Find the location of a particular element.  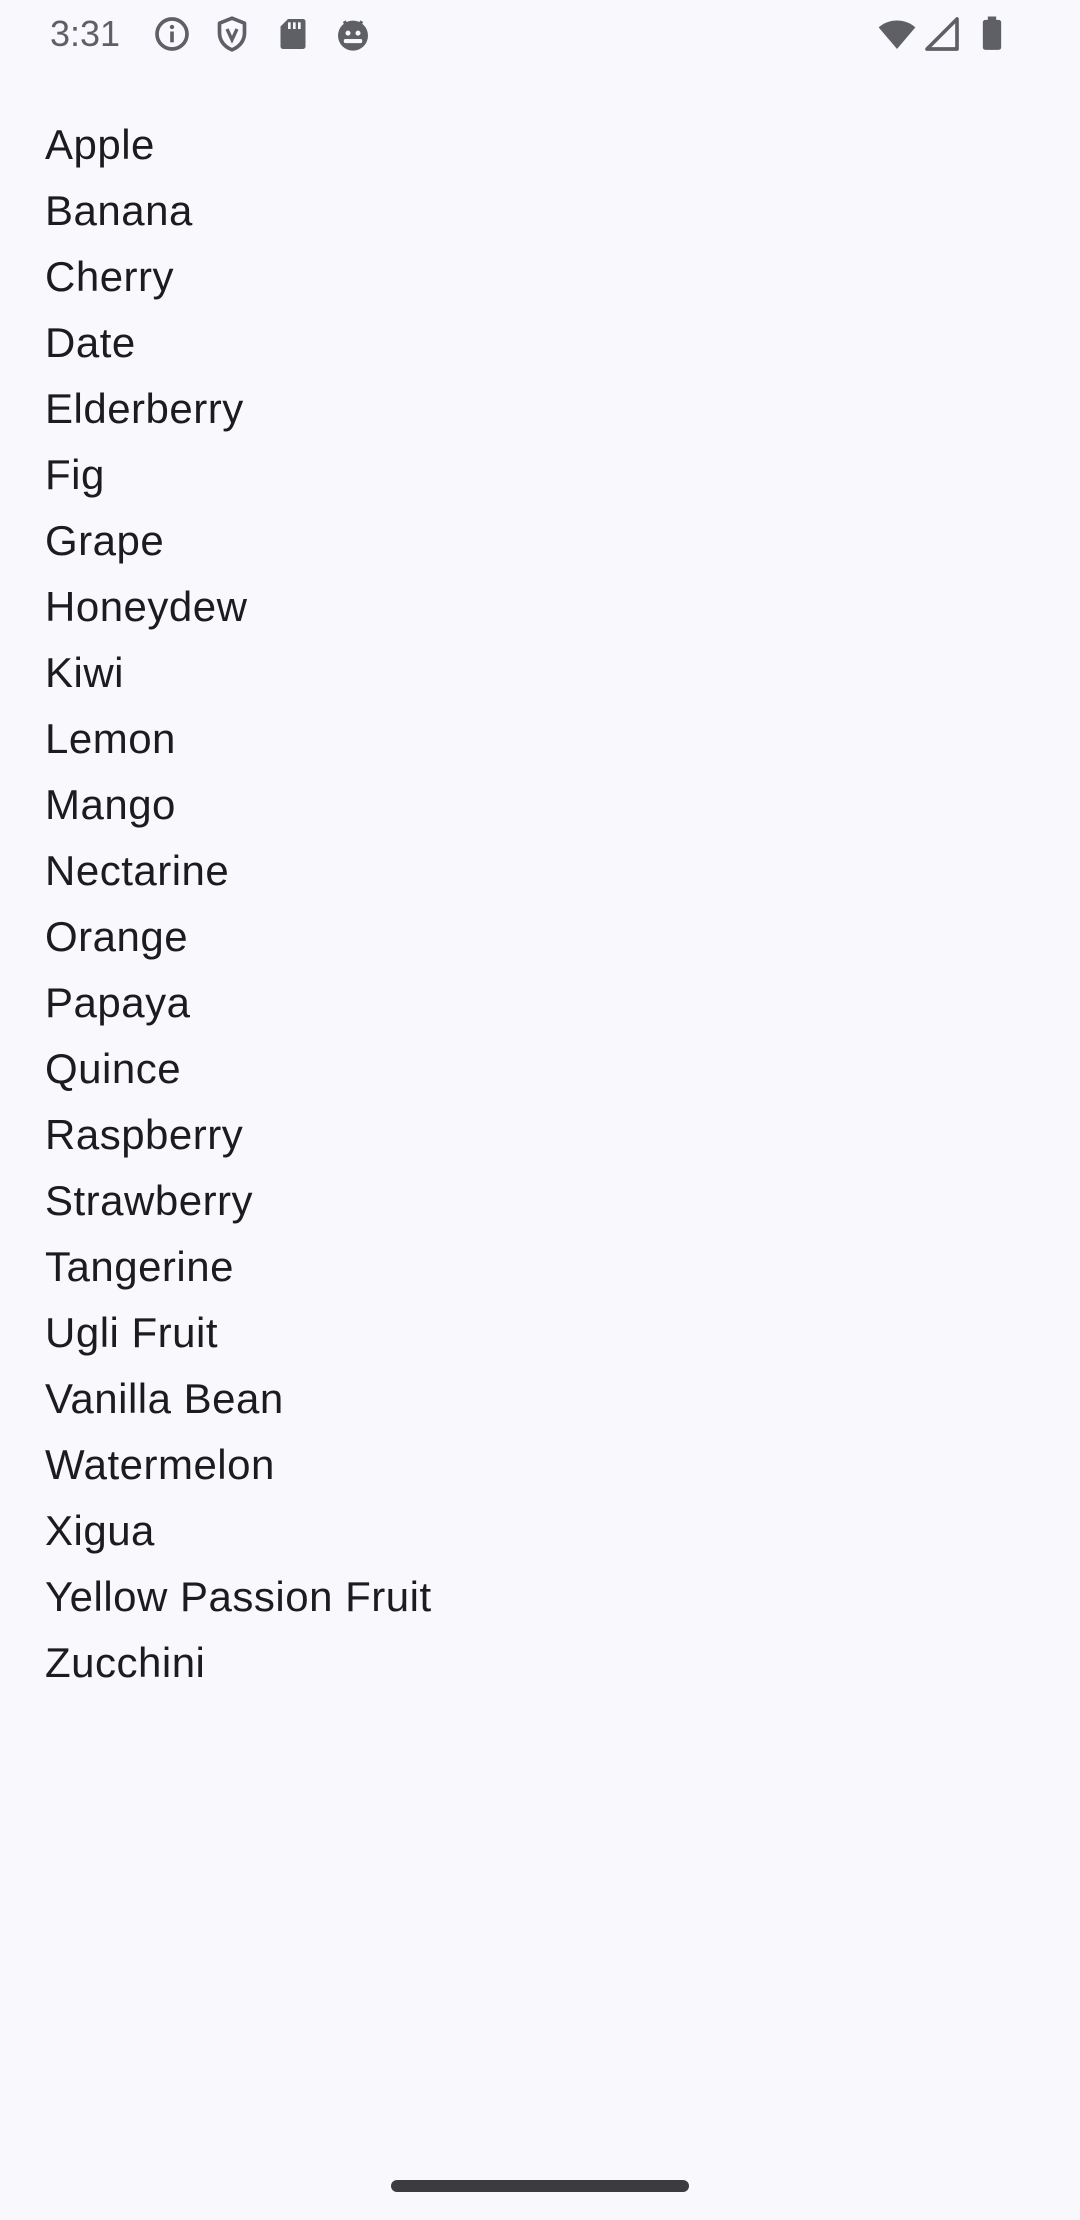

info-icon is located at coordinates (172, 34).